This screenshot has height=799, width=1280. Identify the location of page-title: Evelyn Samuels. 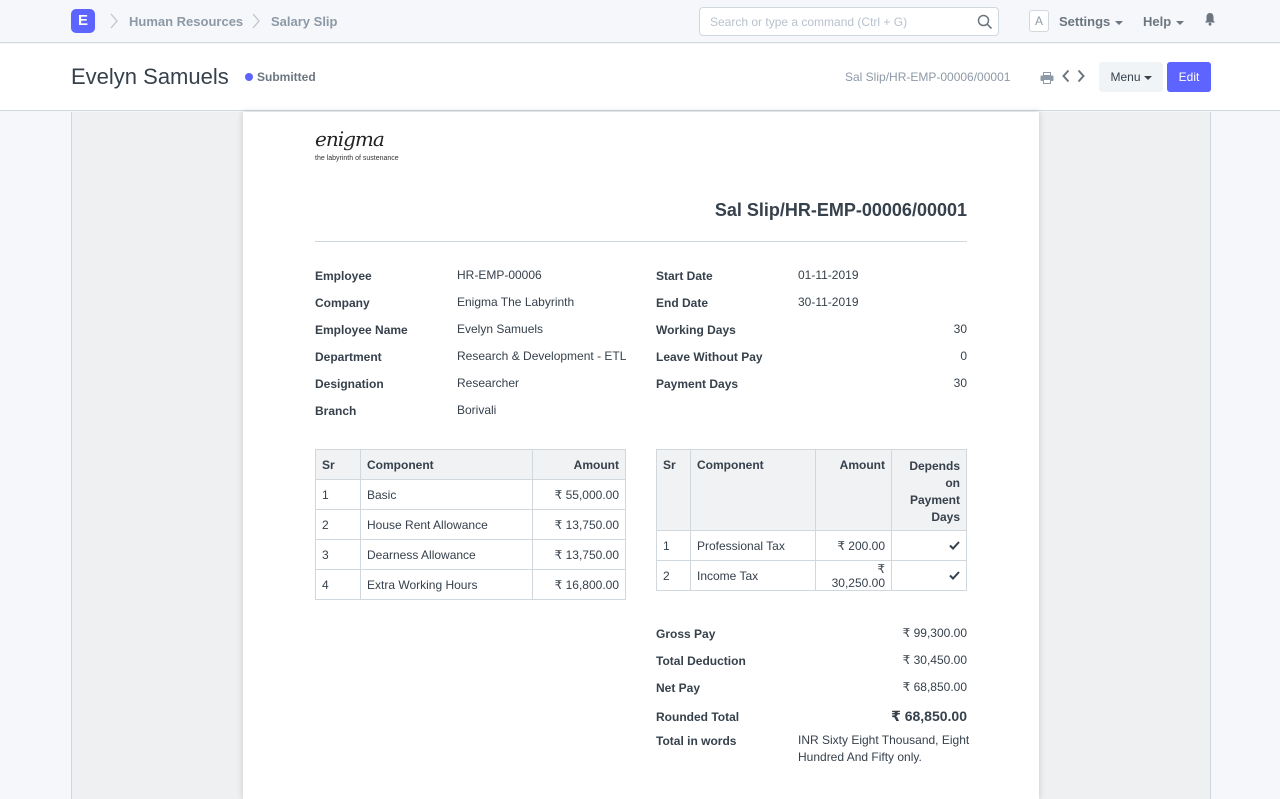
(150, 76).